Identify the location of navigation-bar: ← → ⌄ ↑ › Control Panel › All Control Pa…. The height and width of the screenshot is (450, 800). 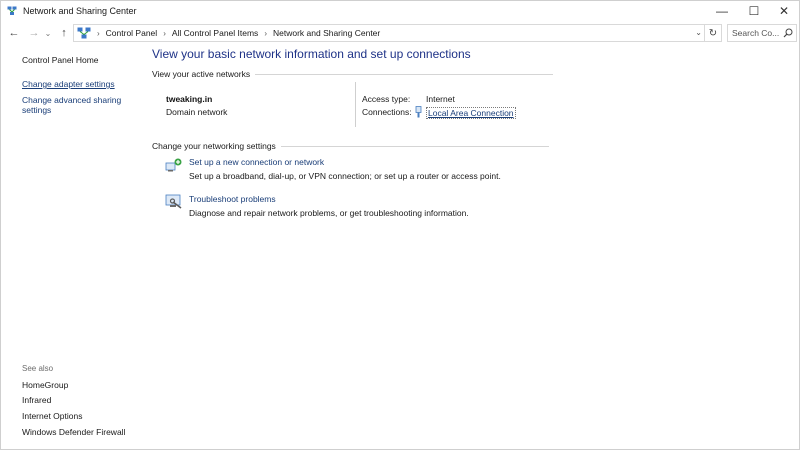
(400, 33).